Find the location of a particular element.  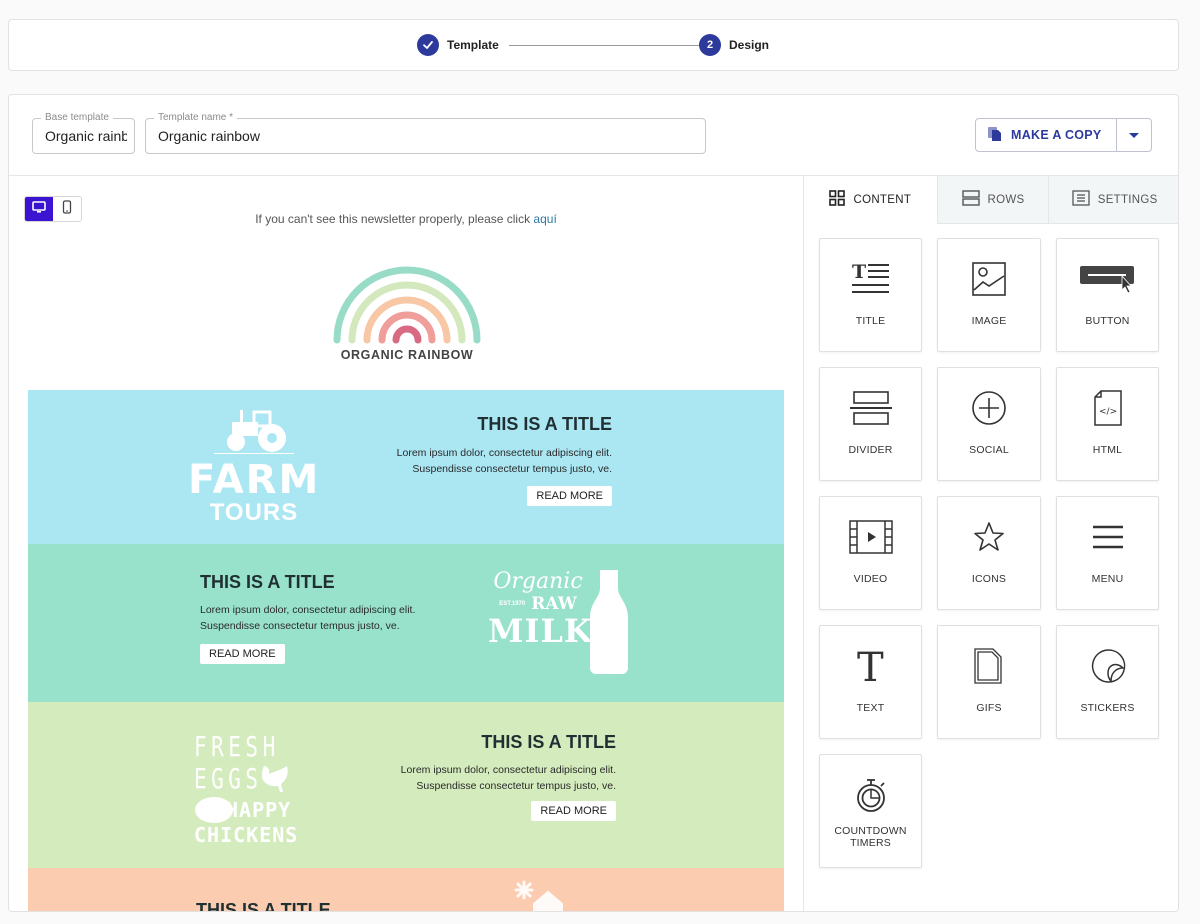

preheader-link: aquí is located at coordinates (544, 219).